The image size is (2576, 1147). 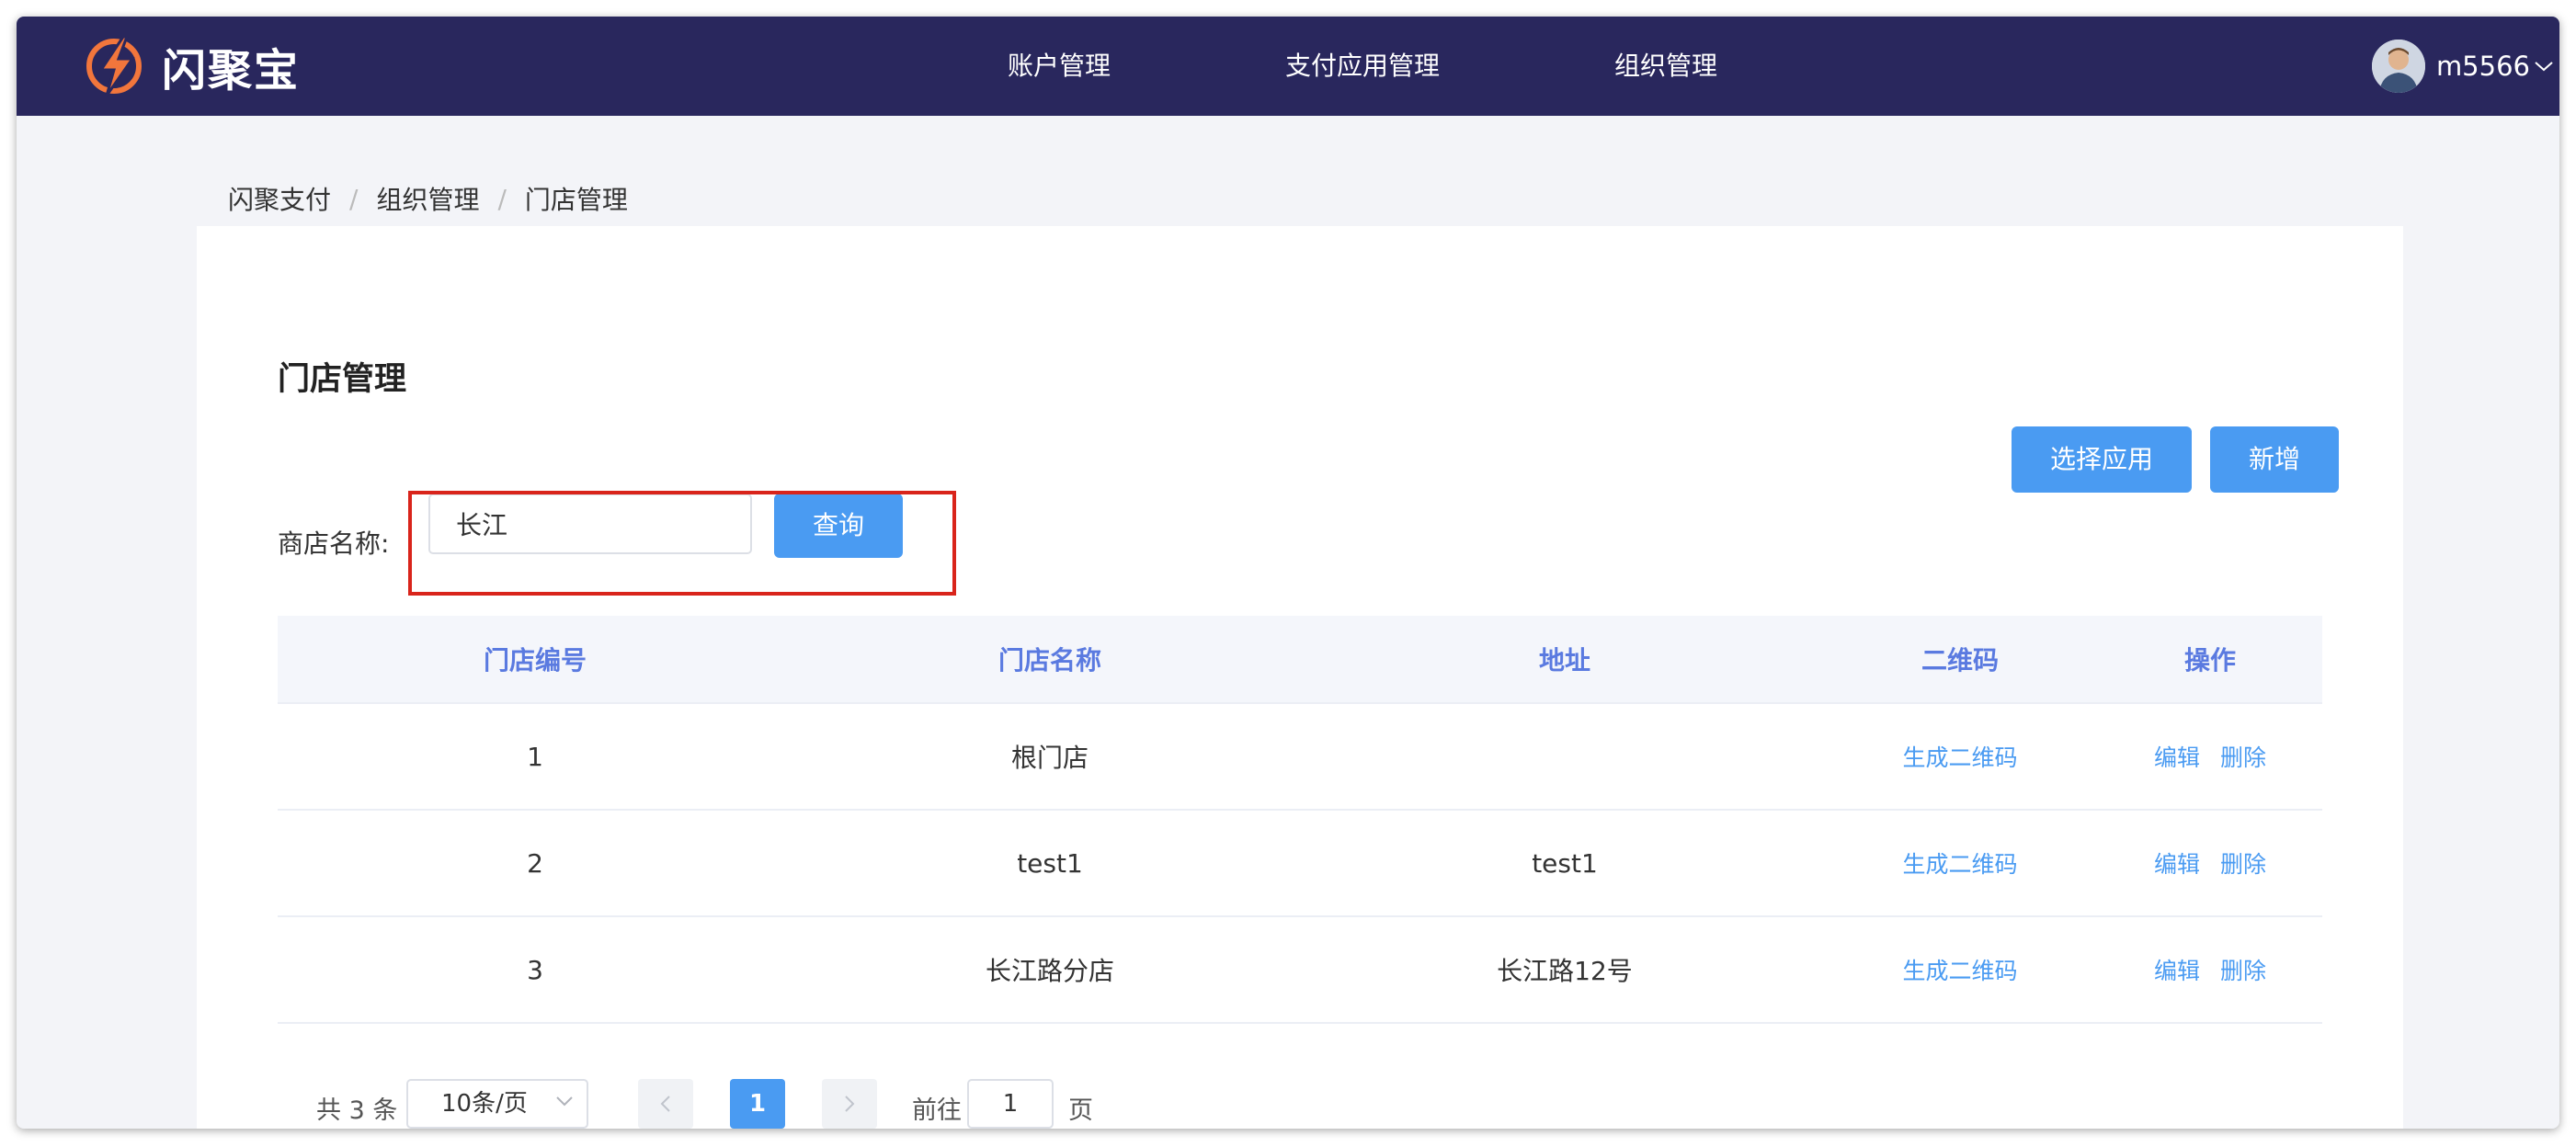 What do you see at coordinates (937, 1110) in the screenshot?
I see `goto-label: 前往` at bounding box center [937, 1110].